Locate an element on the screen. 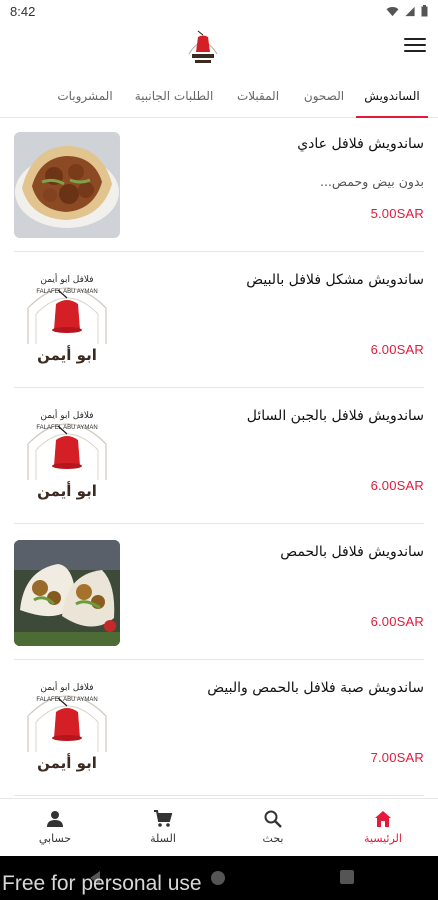 Image resolution: width=438 pixels, height=900 pixels. status-bar: 8:42 is located at coordinates (219, 12).